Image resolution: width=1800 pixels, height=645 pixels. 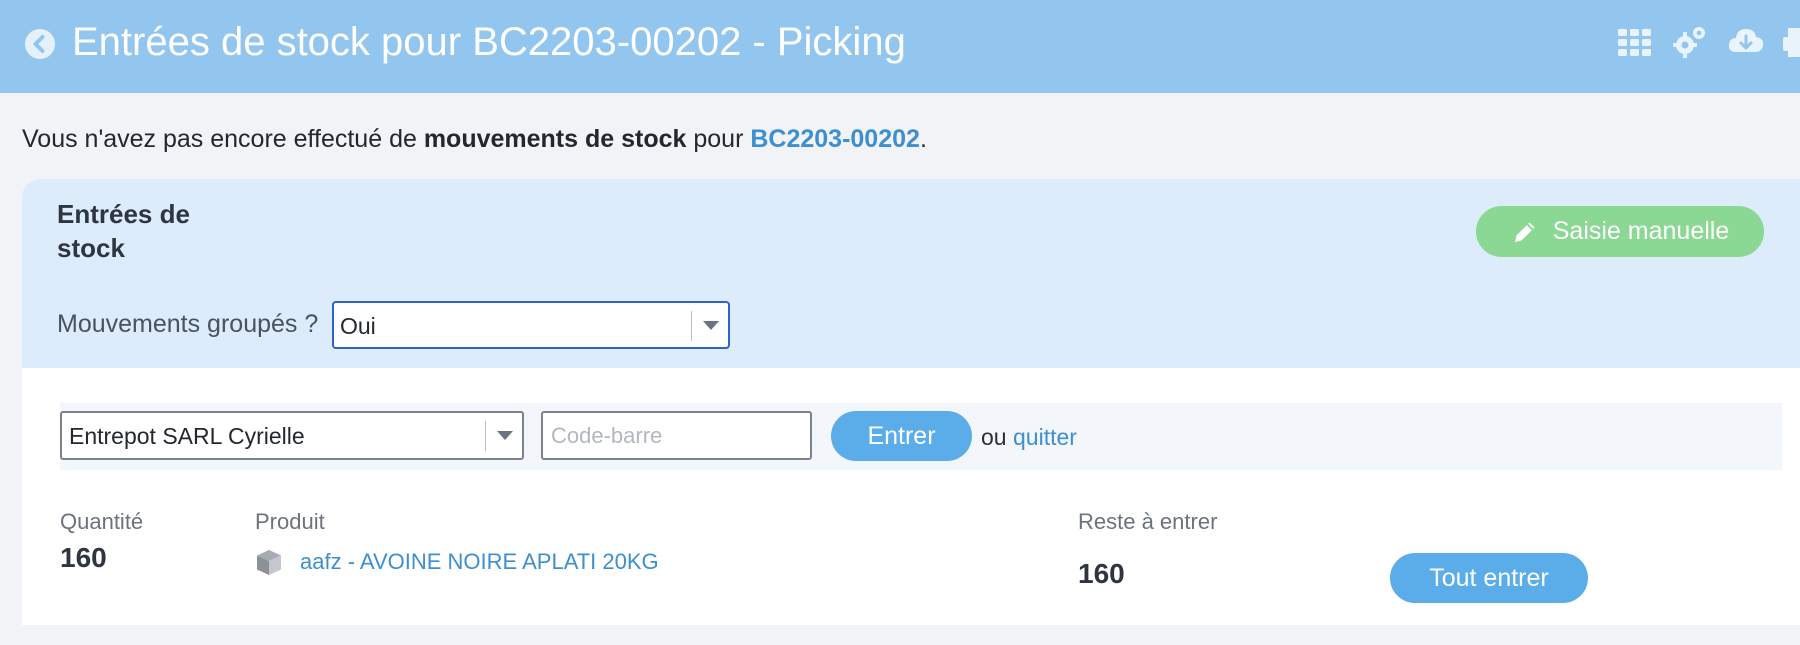 What do you see at coordinates (290, 521) in the screenshot?
I see `product-column-label: Produit` at bounding box center [290, 521].